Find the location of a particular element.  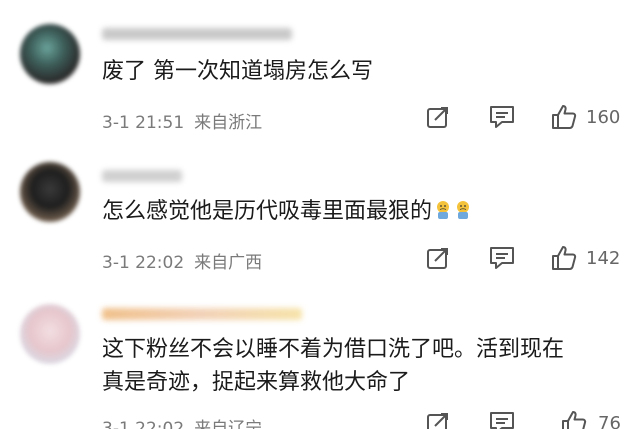

like-count: 142 is located at coordinates (603, 258).